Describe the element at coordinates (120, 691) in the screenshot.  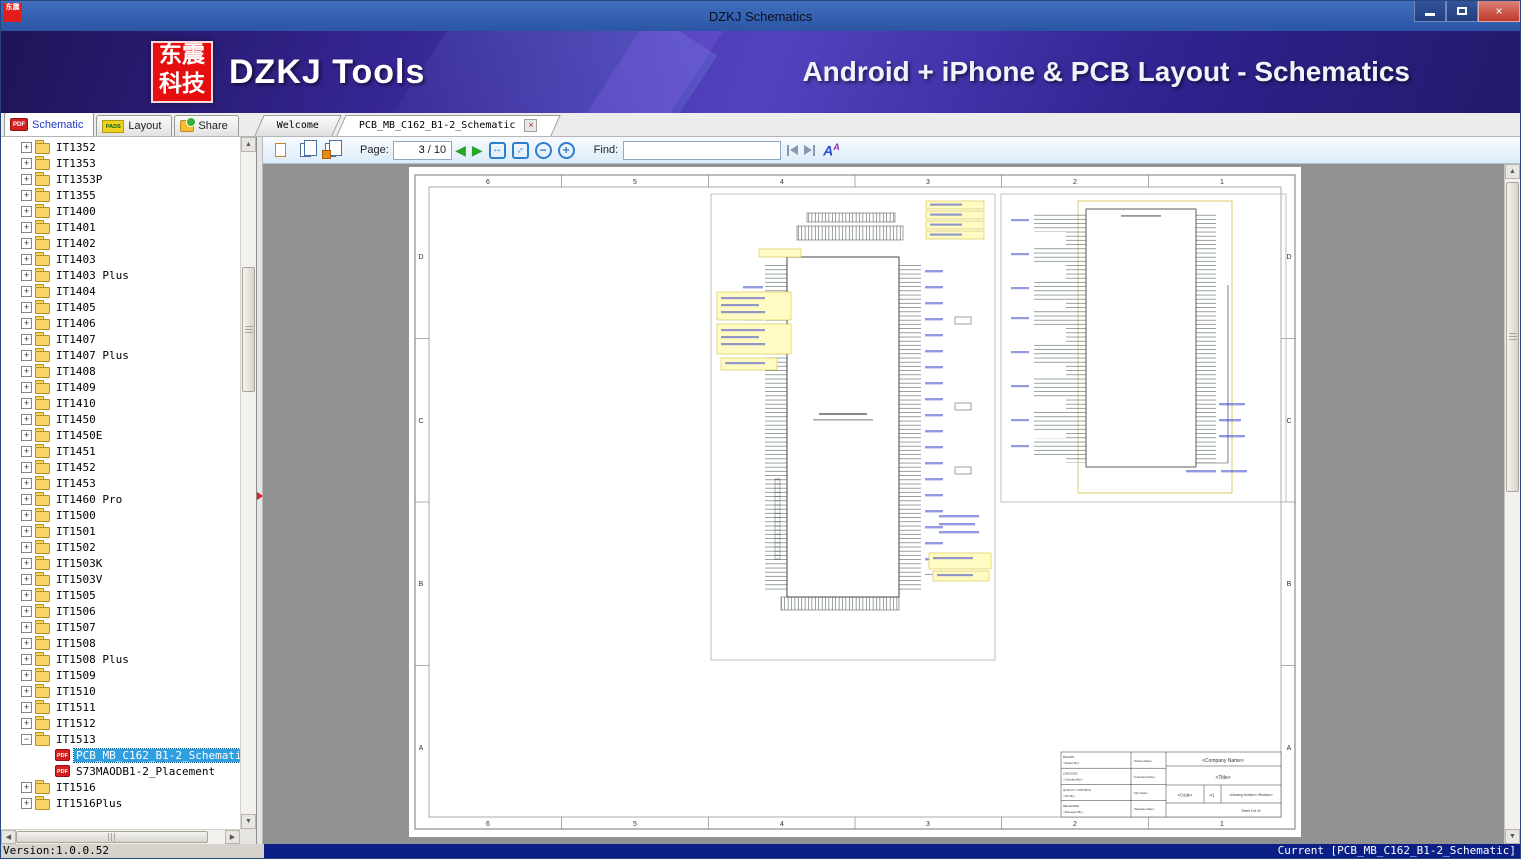
I see `tree-item-folder: + IT1510` at that location.